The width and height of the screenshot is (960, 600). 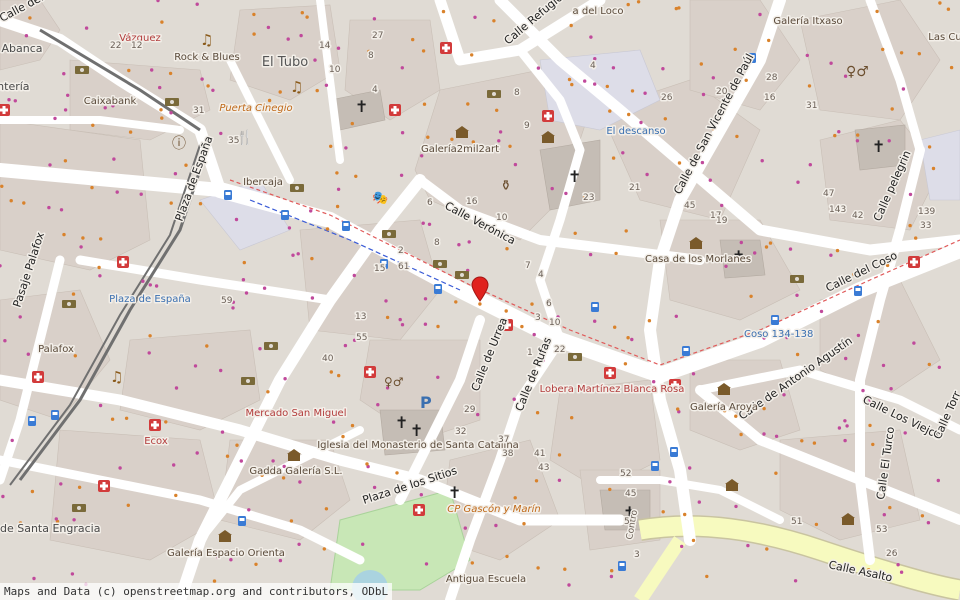 What do you see at coordinates (588, 198) in the screenshot?
I see `house-number: 23` at bounding box center [588, 198].